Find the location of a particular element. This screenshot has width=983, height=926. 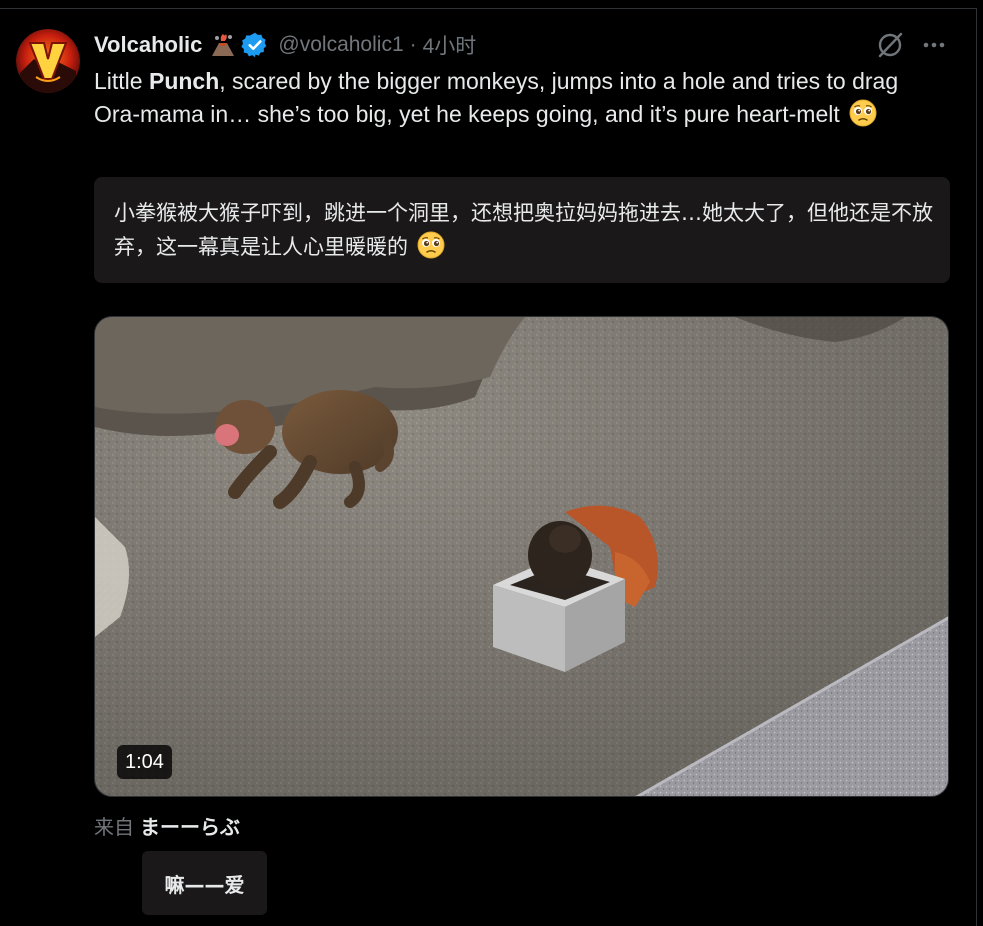

post-time: 4小时 is located at coordinates (450, 45).